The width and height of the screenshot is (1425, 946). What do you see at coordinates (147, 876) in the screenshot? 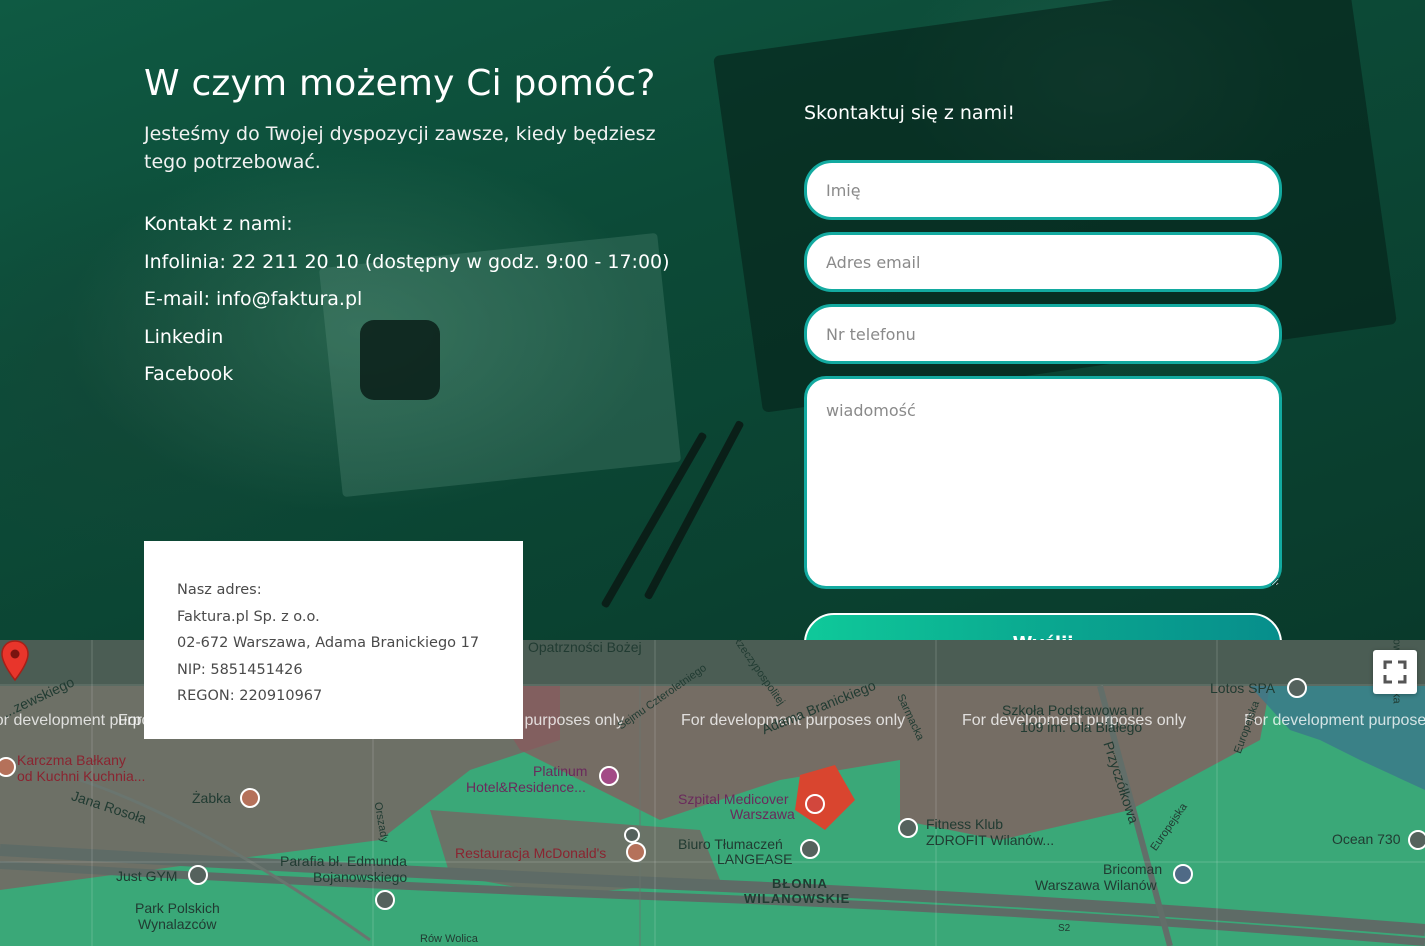
I see `map-label: Just GYM` at bounding box center [147, 876].